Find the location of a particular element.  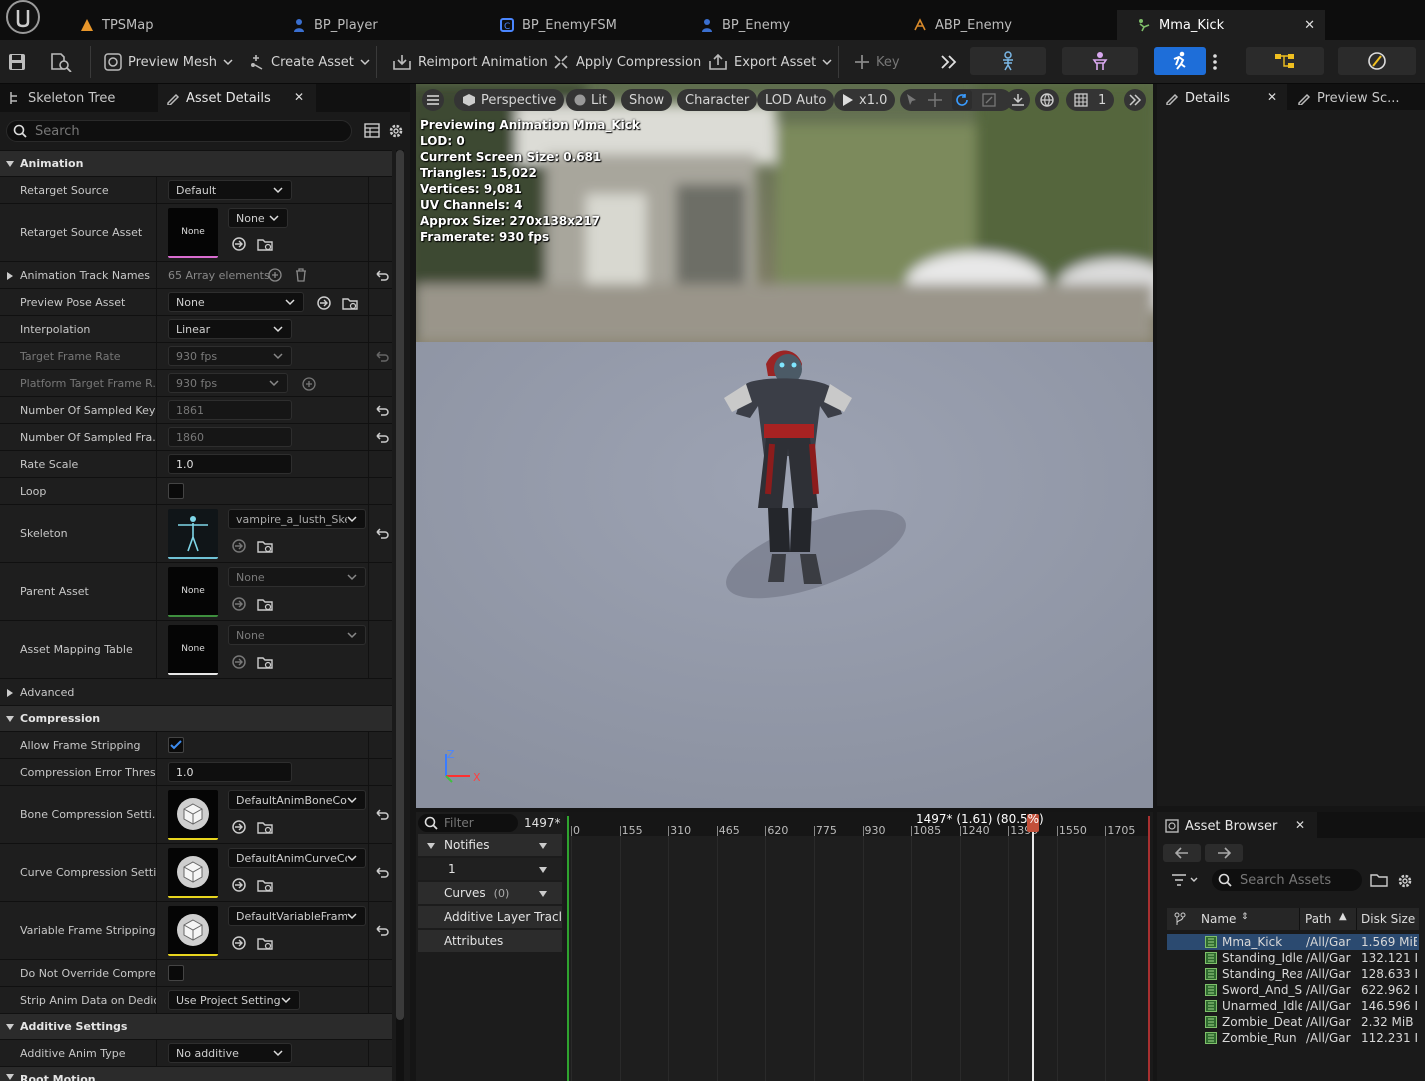

row-animation-track-names: Animation Track Names 65 Array elements is located at coordinates (196, 274).